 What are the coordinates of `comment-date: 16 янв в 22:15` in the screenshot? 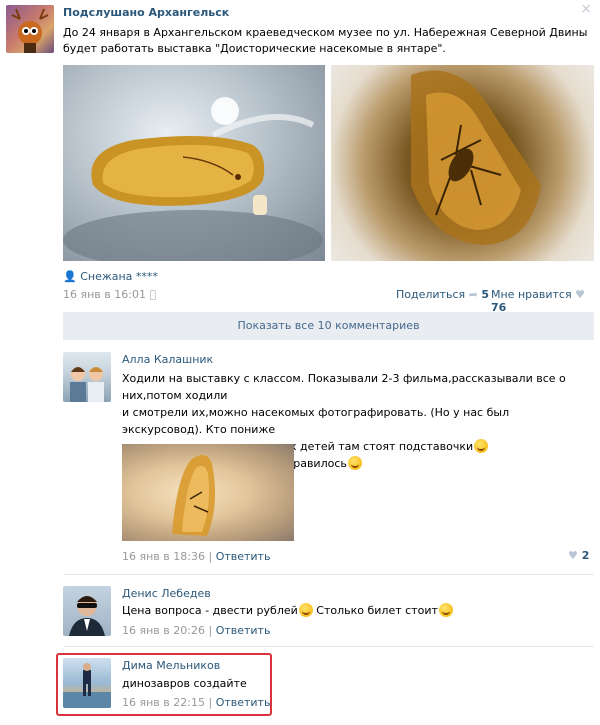 It's located at (163, 702).